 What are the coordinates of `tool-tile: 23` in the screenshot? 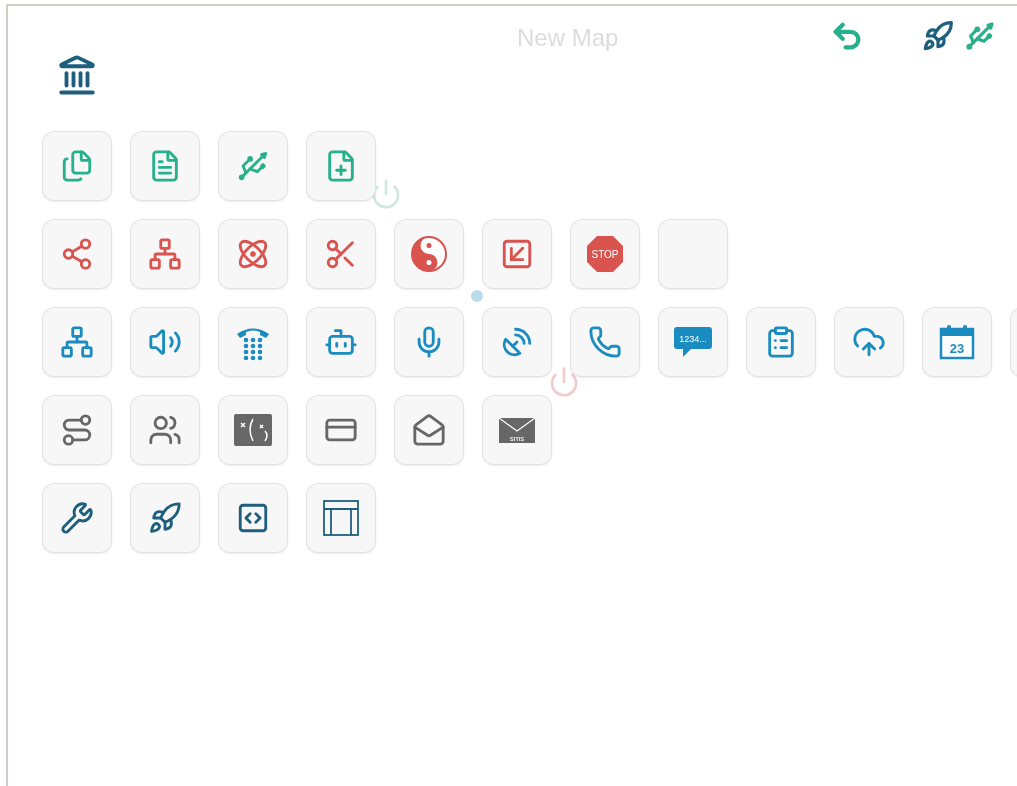 It's located at (957, 342).